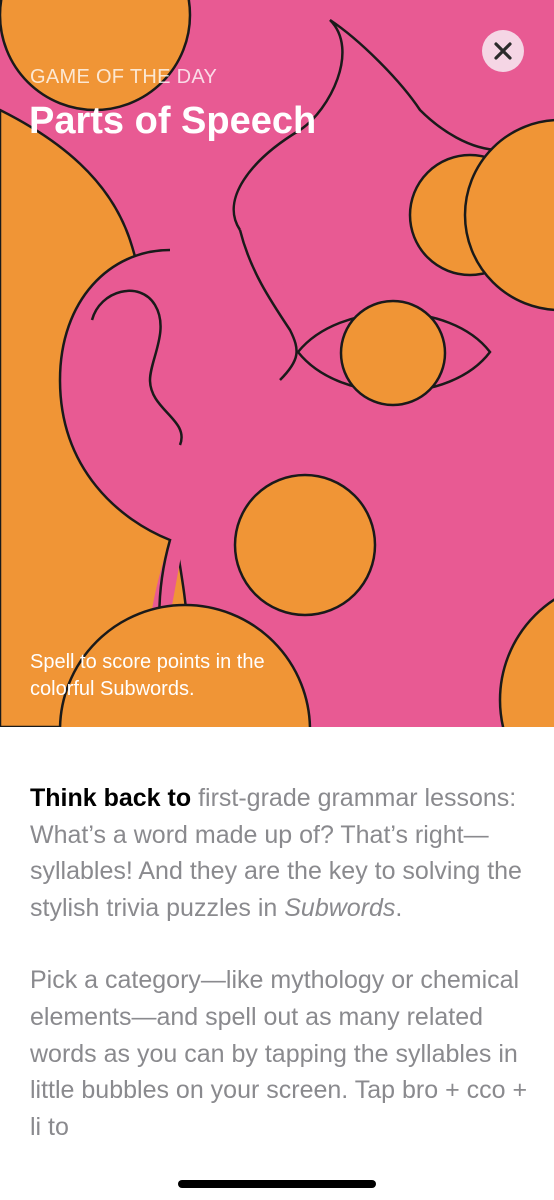  Describe the element at coordinates (305, 545) in the screenshot. I see `middle-circle` at that location.